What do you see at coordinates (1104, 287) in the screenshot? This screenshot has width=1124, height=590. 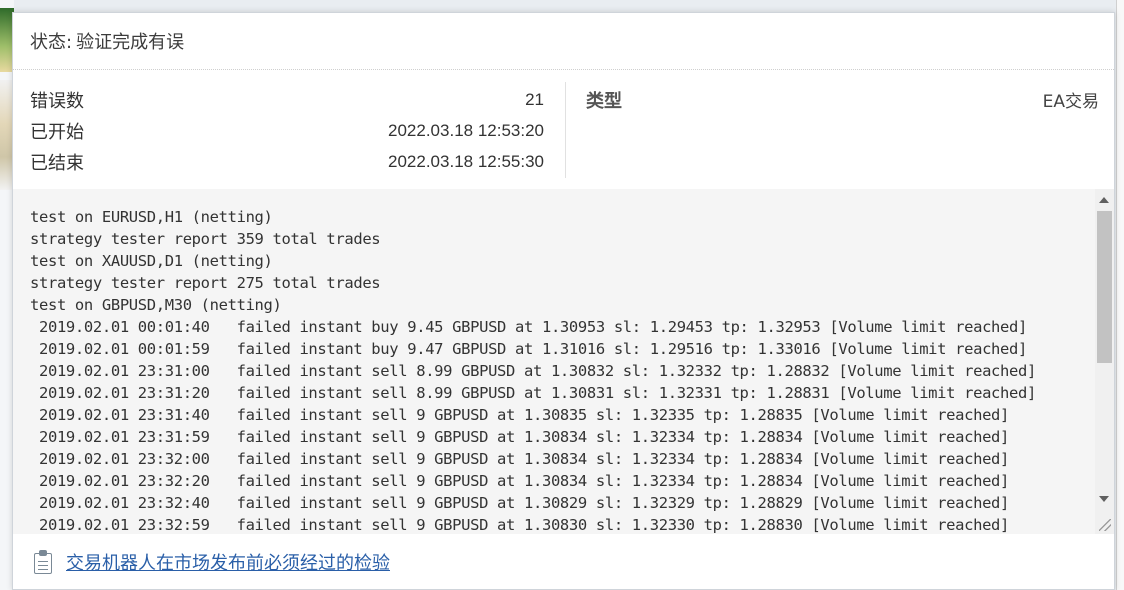 I see `scroll-thumb` at bounding box center [1104, 287].